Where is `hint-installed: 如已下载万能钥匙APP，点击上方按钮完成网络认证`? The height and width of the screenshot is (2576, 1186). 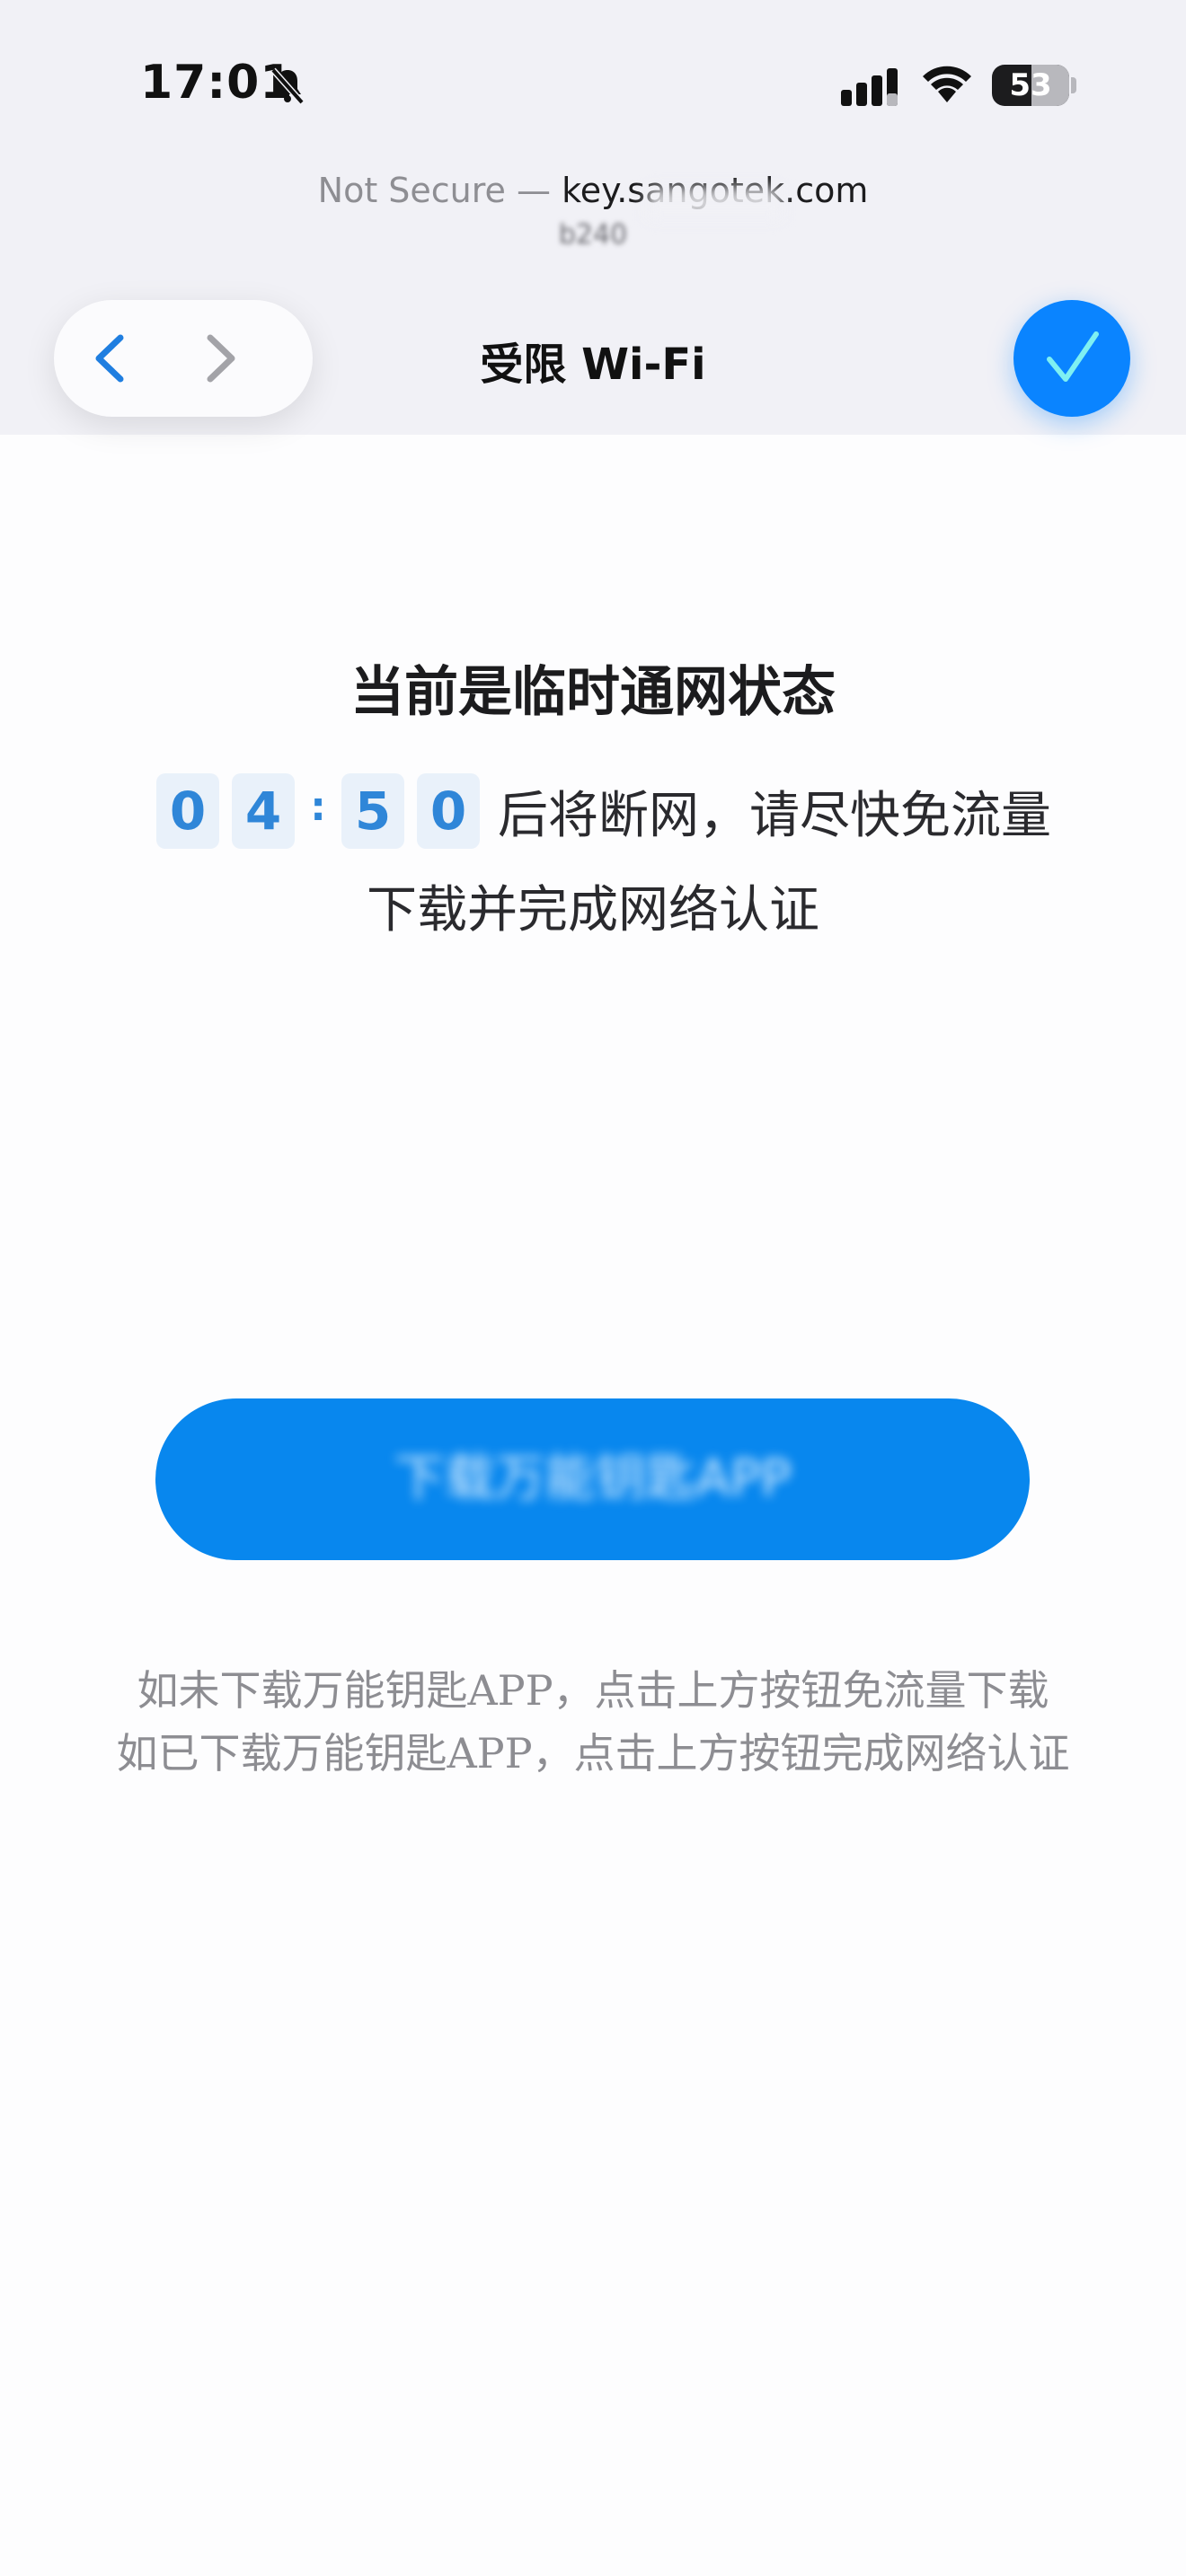 hint-installed: 如已下载万能钥匙APP，点击上方按钮完成网络认证 is located at coordinates (593, 1753).